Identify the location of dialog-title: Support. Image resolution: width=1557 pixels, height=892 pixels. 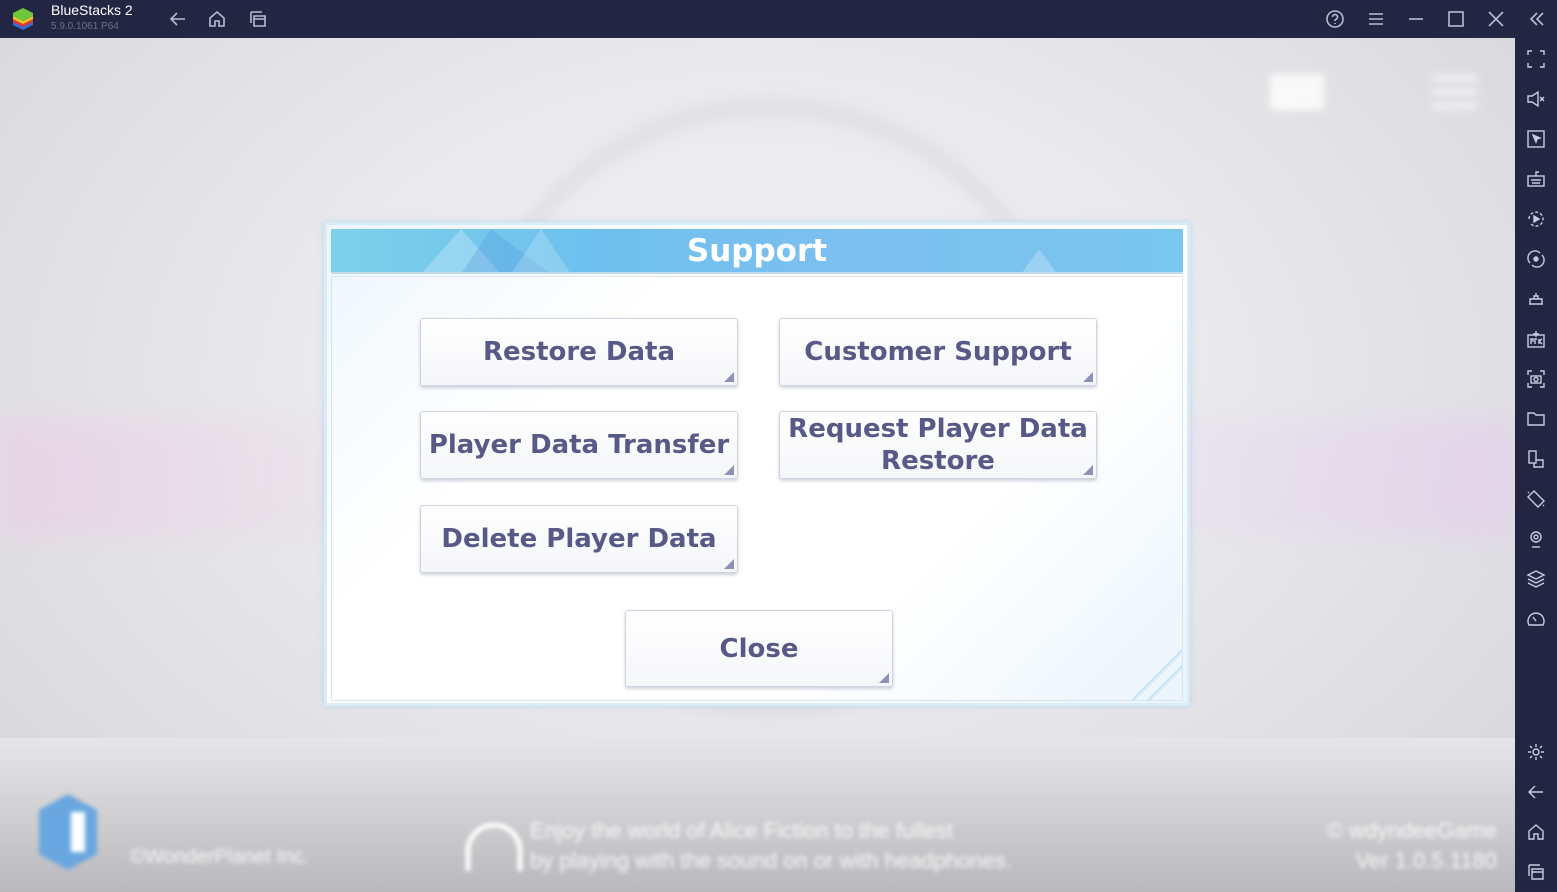
(757, 251).